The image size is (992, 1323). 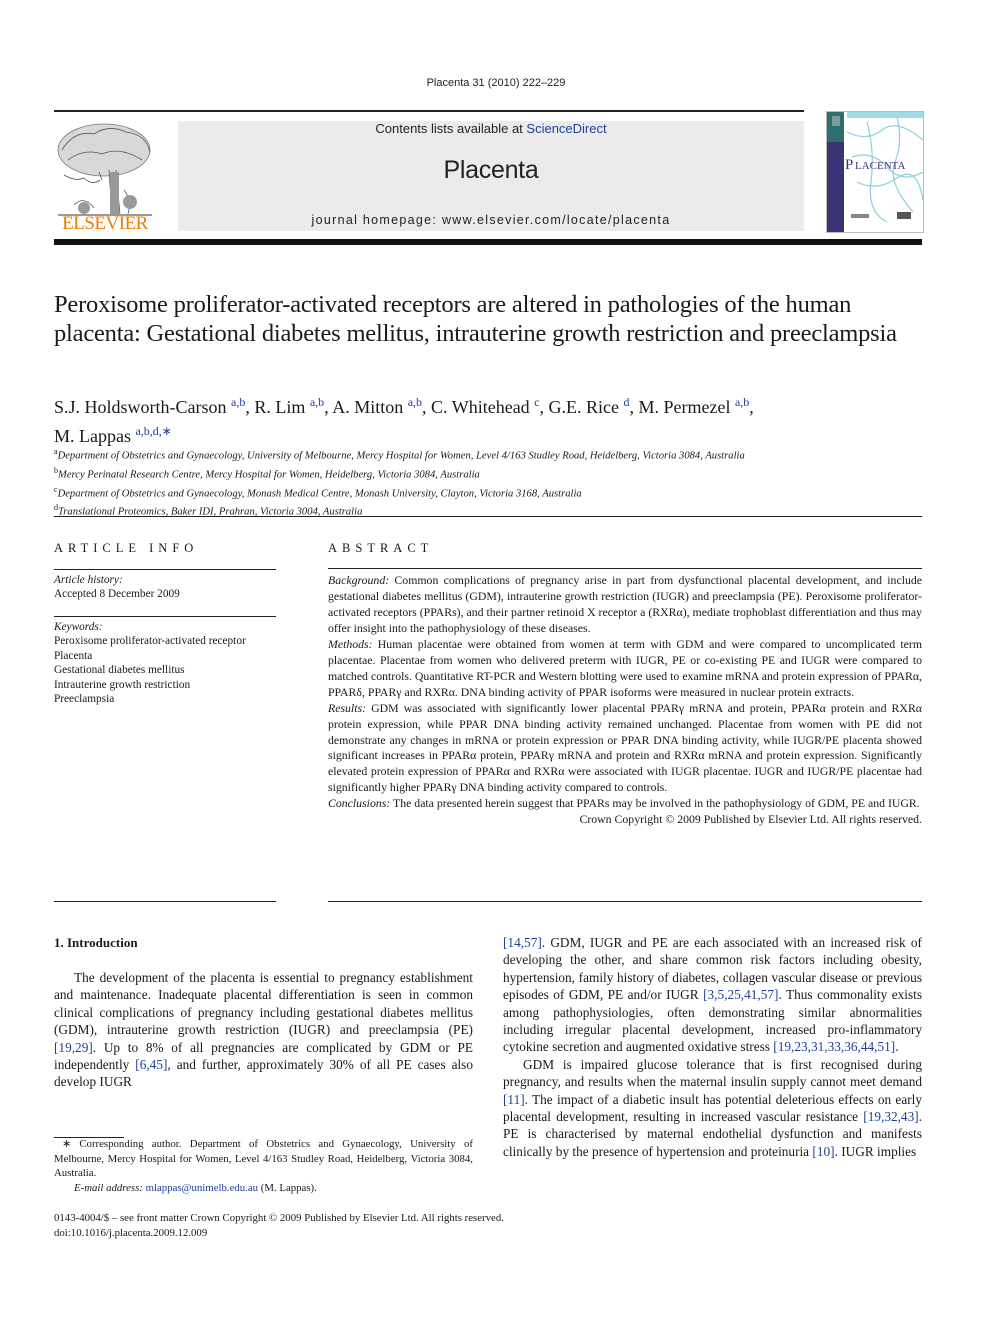 I want to click on svg-text: P, so click(x=849, y=165).